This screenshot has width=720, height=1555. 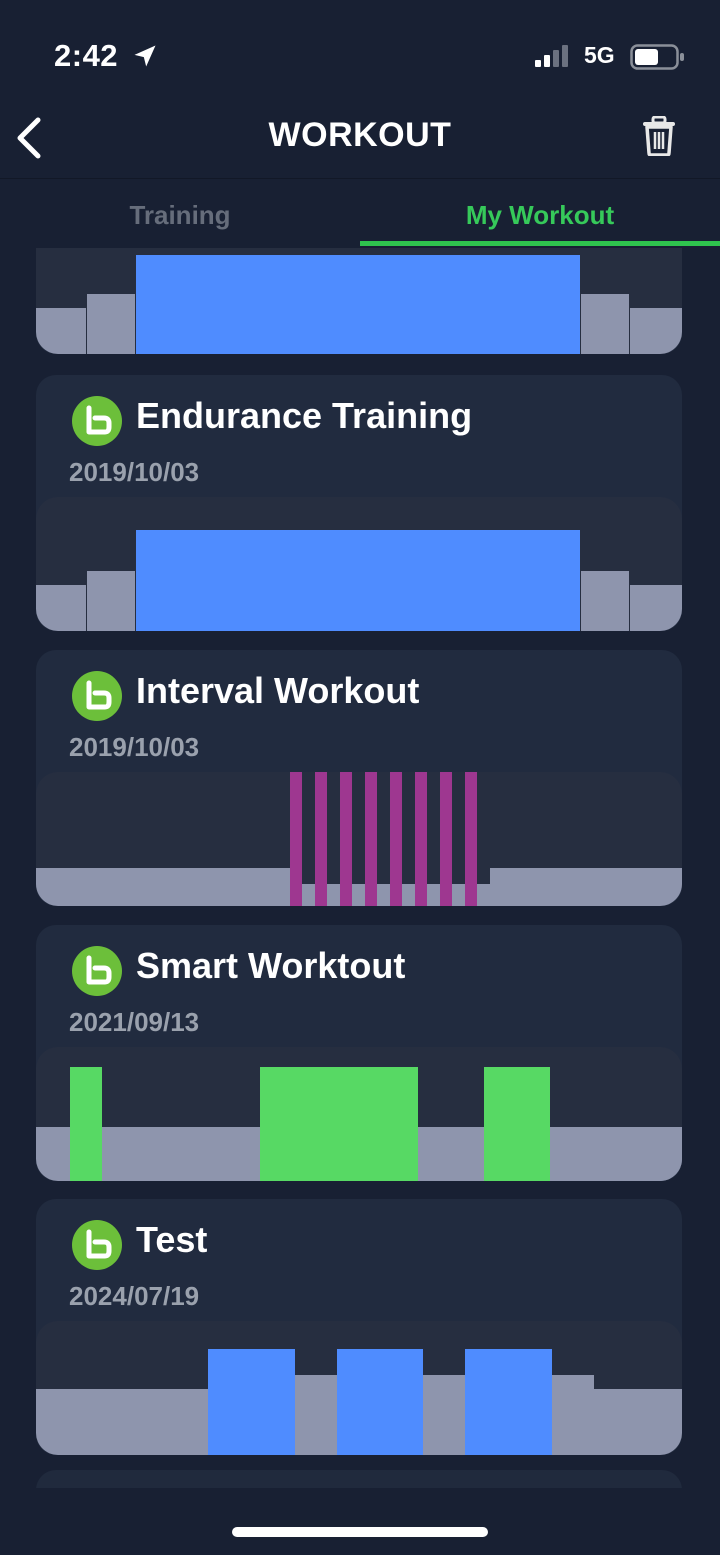 I want to click on workout-date: 2024/07/19, so click(x=134, y=1296).